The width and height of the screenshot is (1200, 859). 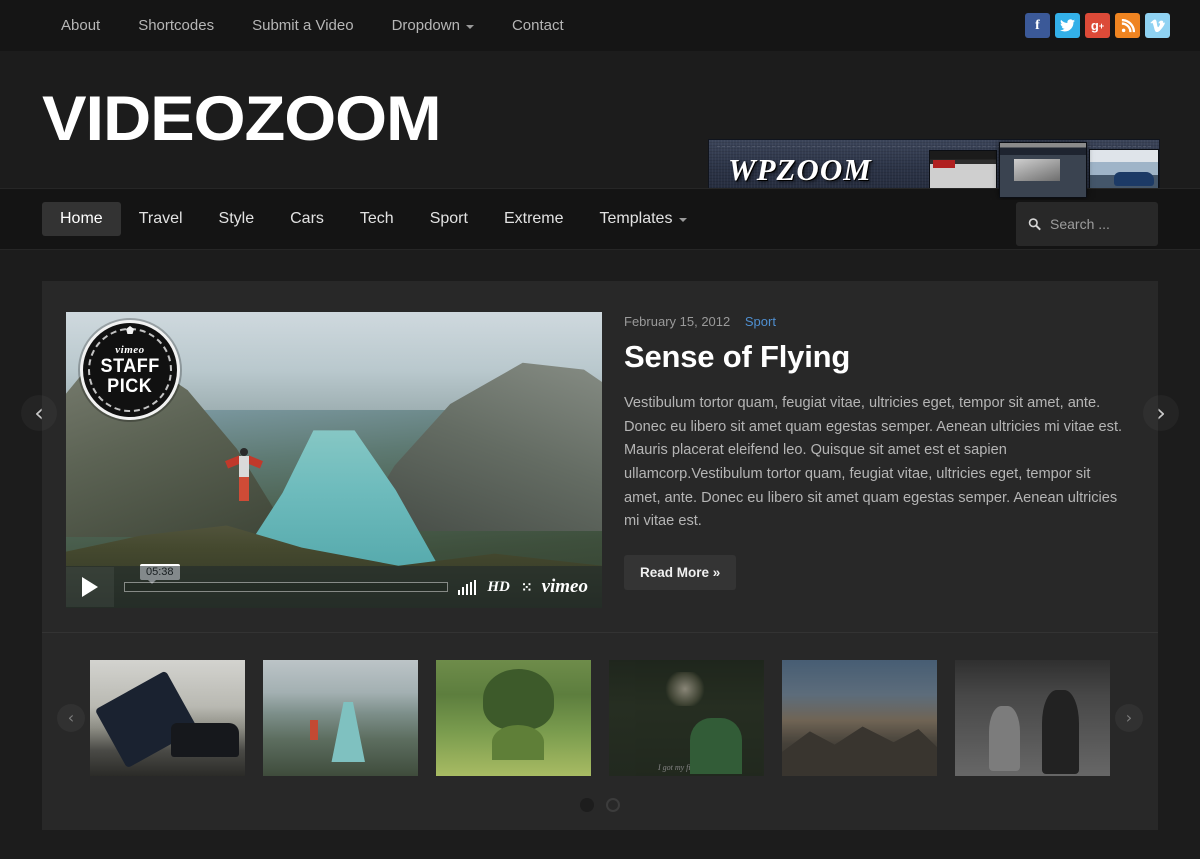 I want to click on thumb-fjord-wingsuit, so click(x=340, y=718).